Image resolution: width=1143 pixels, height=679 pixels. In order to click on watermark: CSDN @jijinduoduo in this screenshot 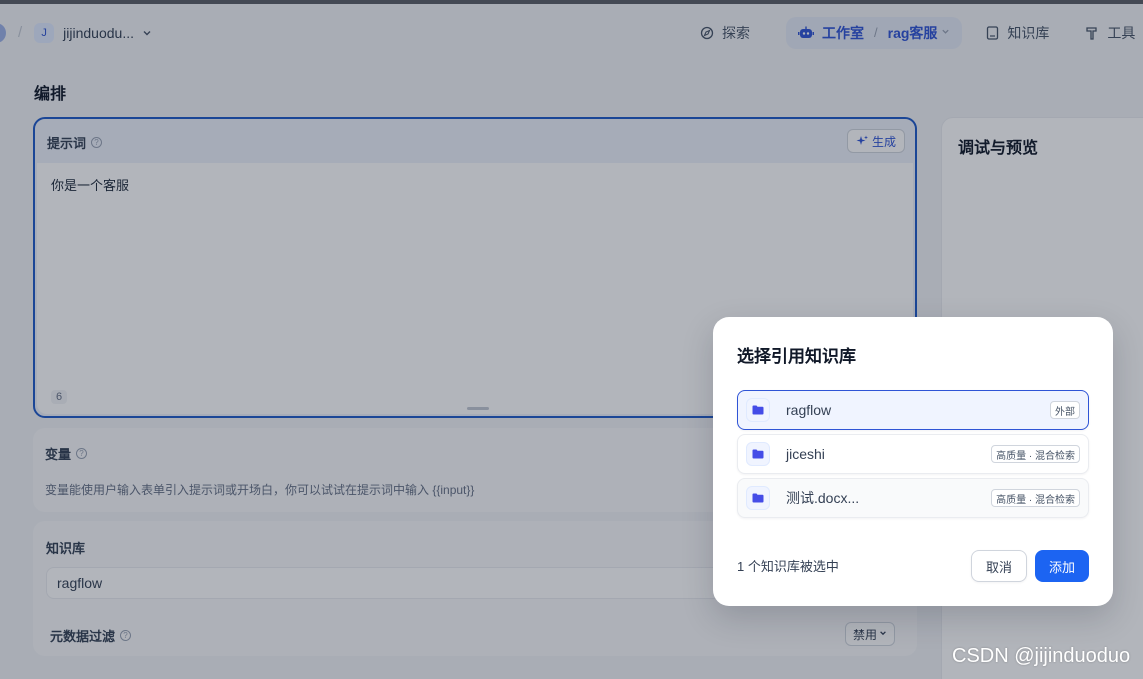, I will do `click(1041, 656)`.